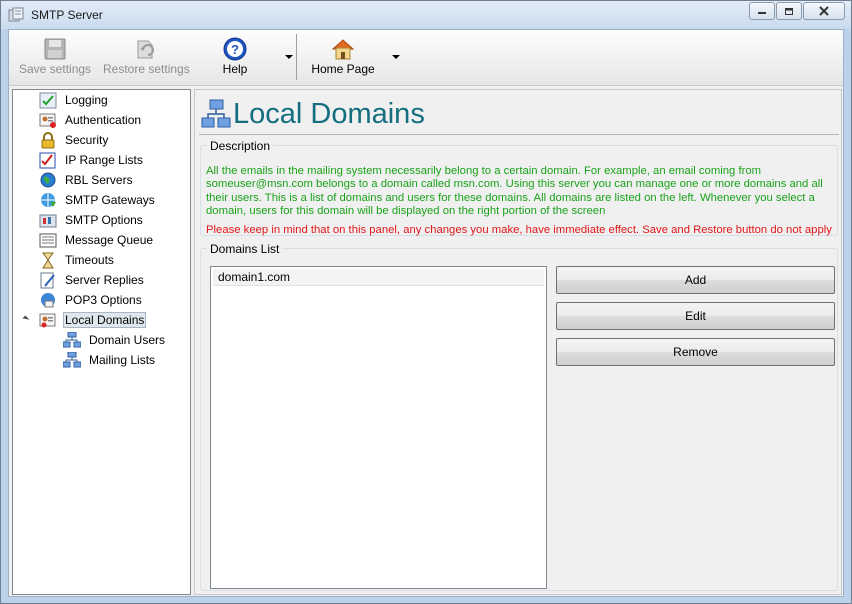 This screenshot has width=852, height=604. Describe the element at coordinates (48, 220) in the screenshot. I see `options-icon` at that location.